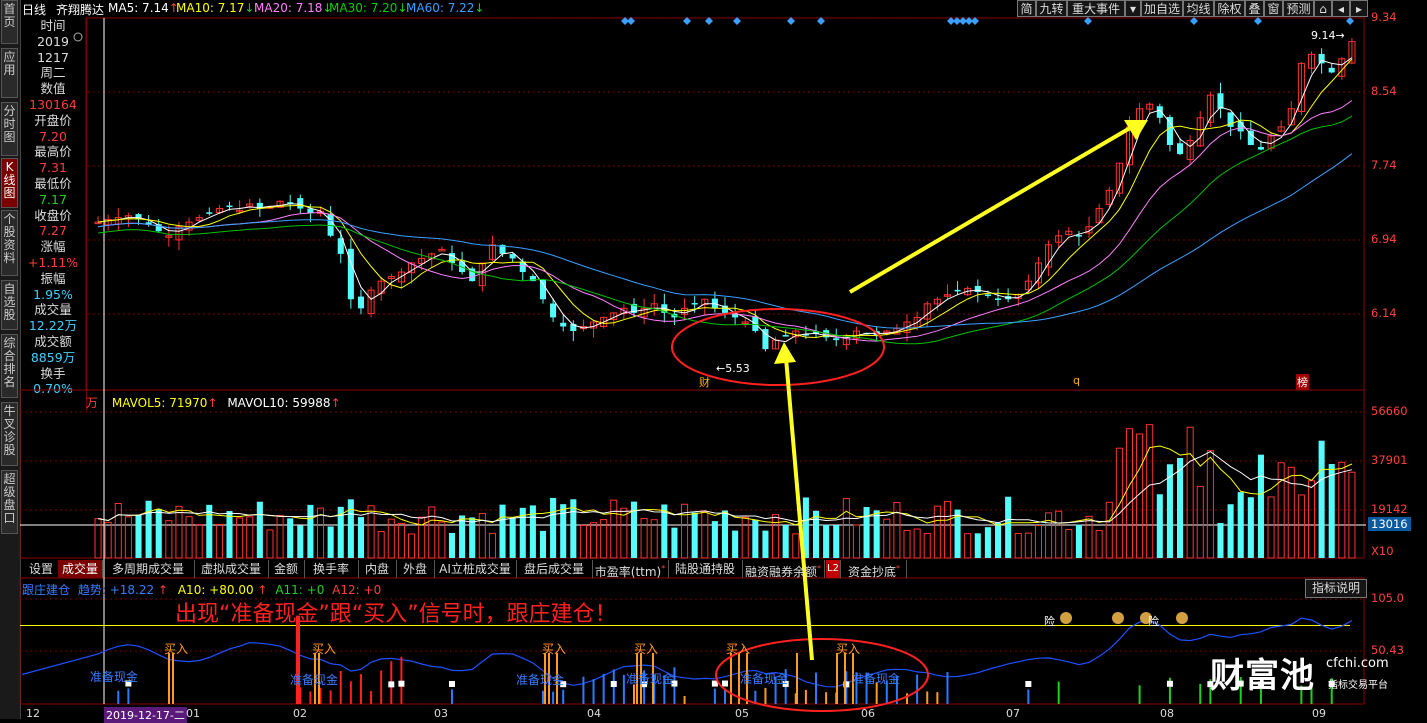 The height and width of the screenshot is (723, 1427). Describe the element at coordinates (1384, 17) in the screenshot. I see `price-axis-label: 9.34` at that location.